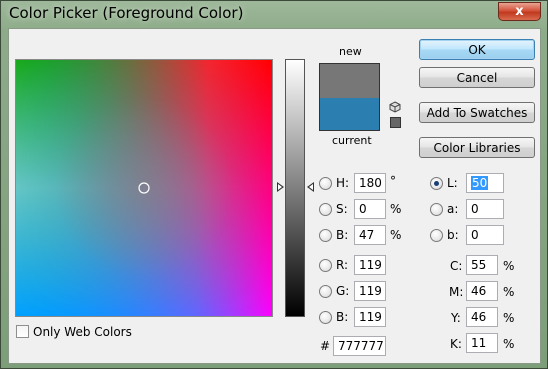 The height and width of the screenshot is (369, 548). What do you see at coordinates (485, 235) in the screenshot?
I see `b-channel-input: 0` at bounding box center [485, 235].